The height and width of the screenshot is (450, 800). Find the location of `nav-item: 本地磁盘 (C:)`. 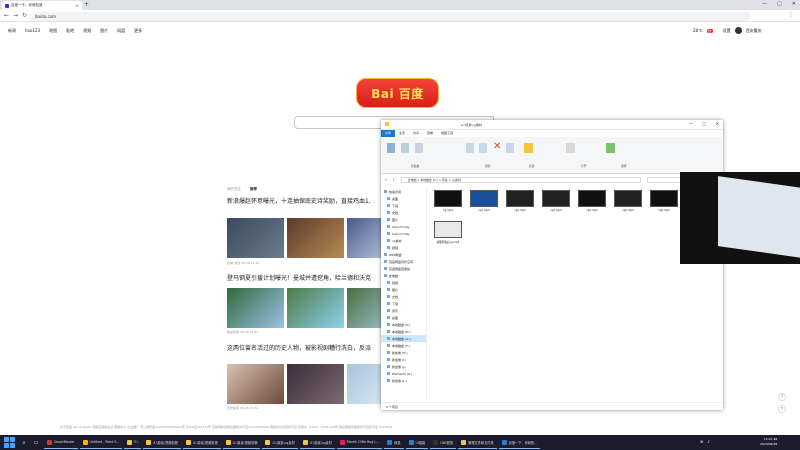

nav-item: 本地磁盘 (C:) is located at coordinates (403, 324).